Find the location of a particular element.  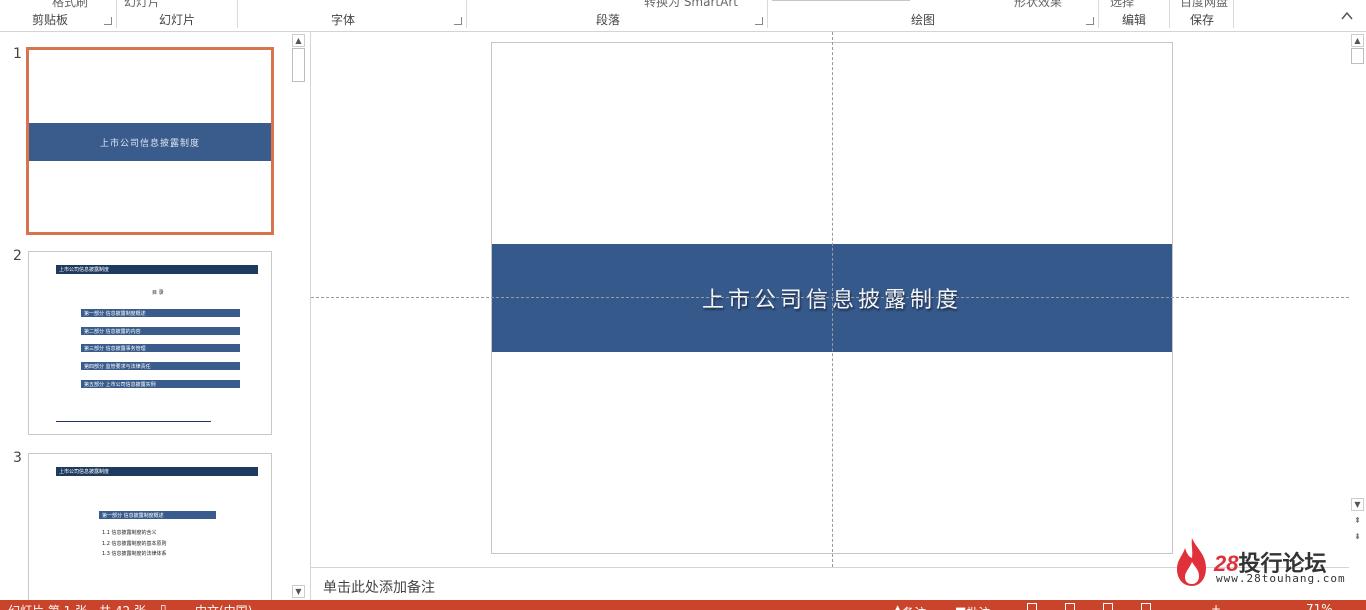

previous-slide-icon: ⇞ is located at coordinates (1357, 520).